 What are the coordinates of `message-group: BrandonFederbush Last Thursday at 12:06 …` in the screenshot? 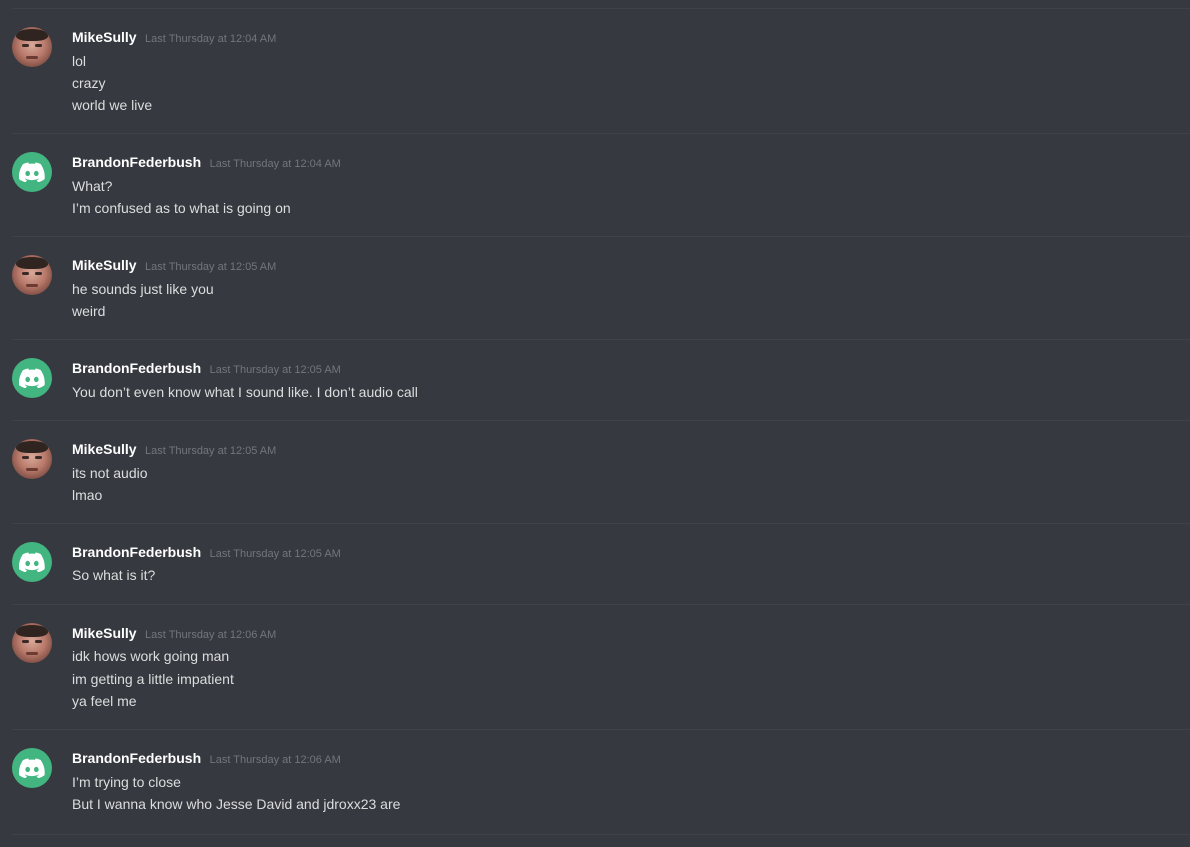 It's located at (601, 782).